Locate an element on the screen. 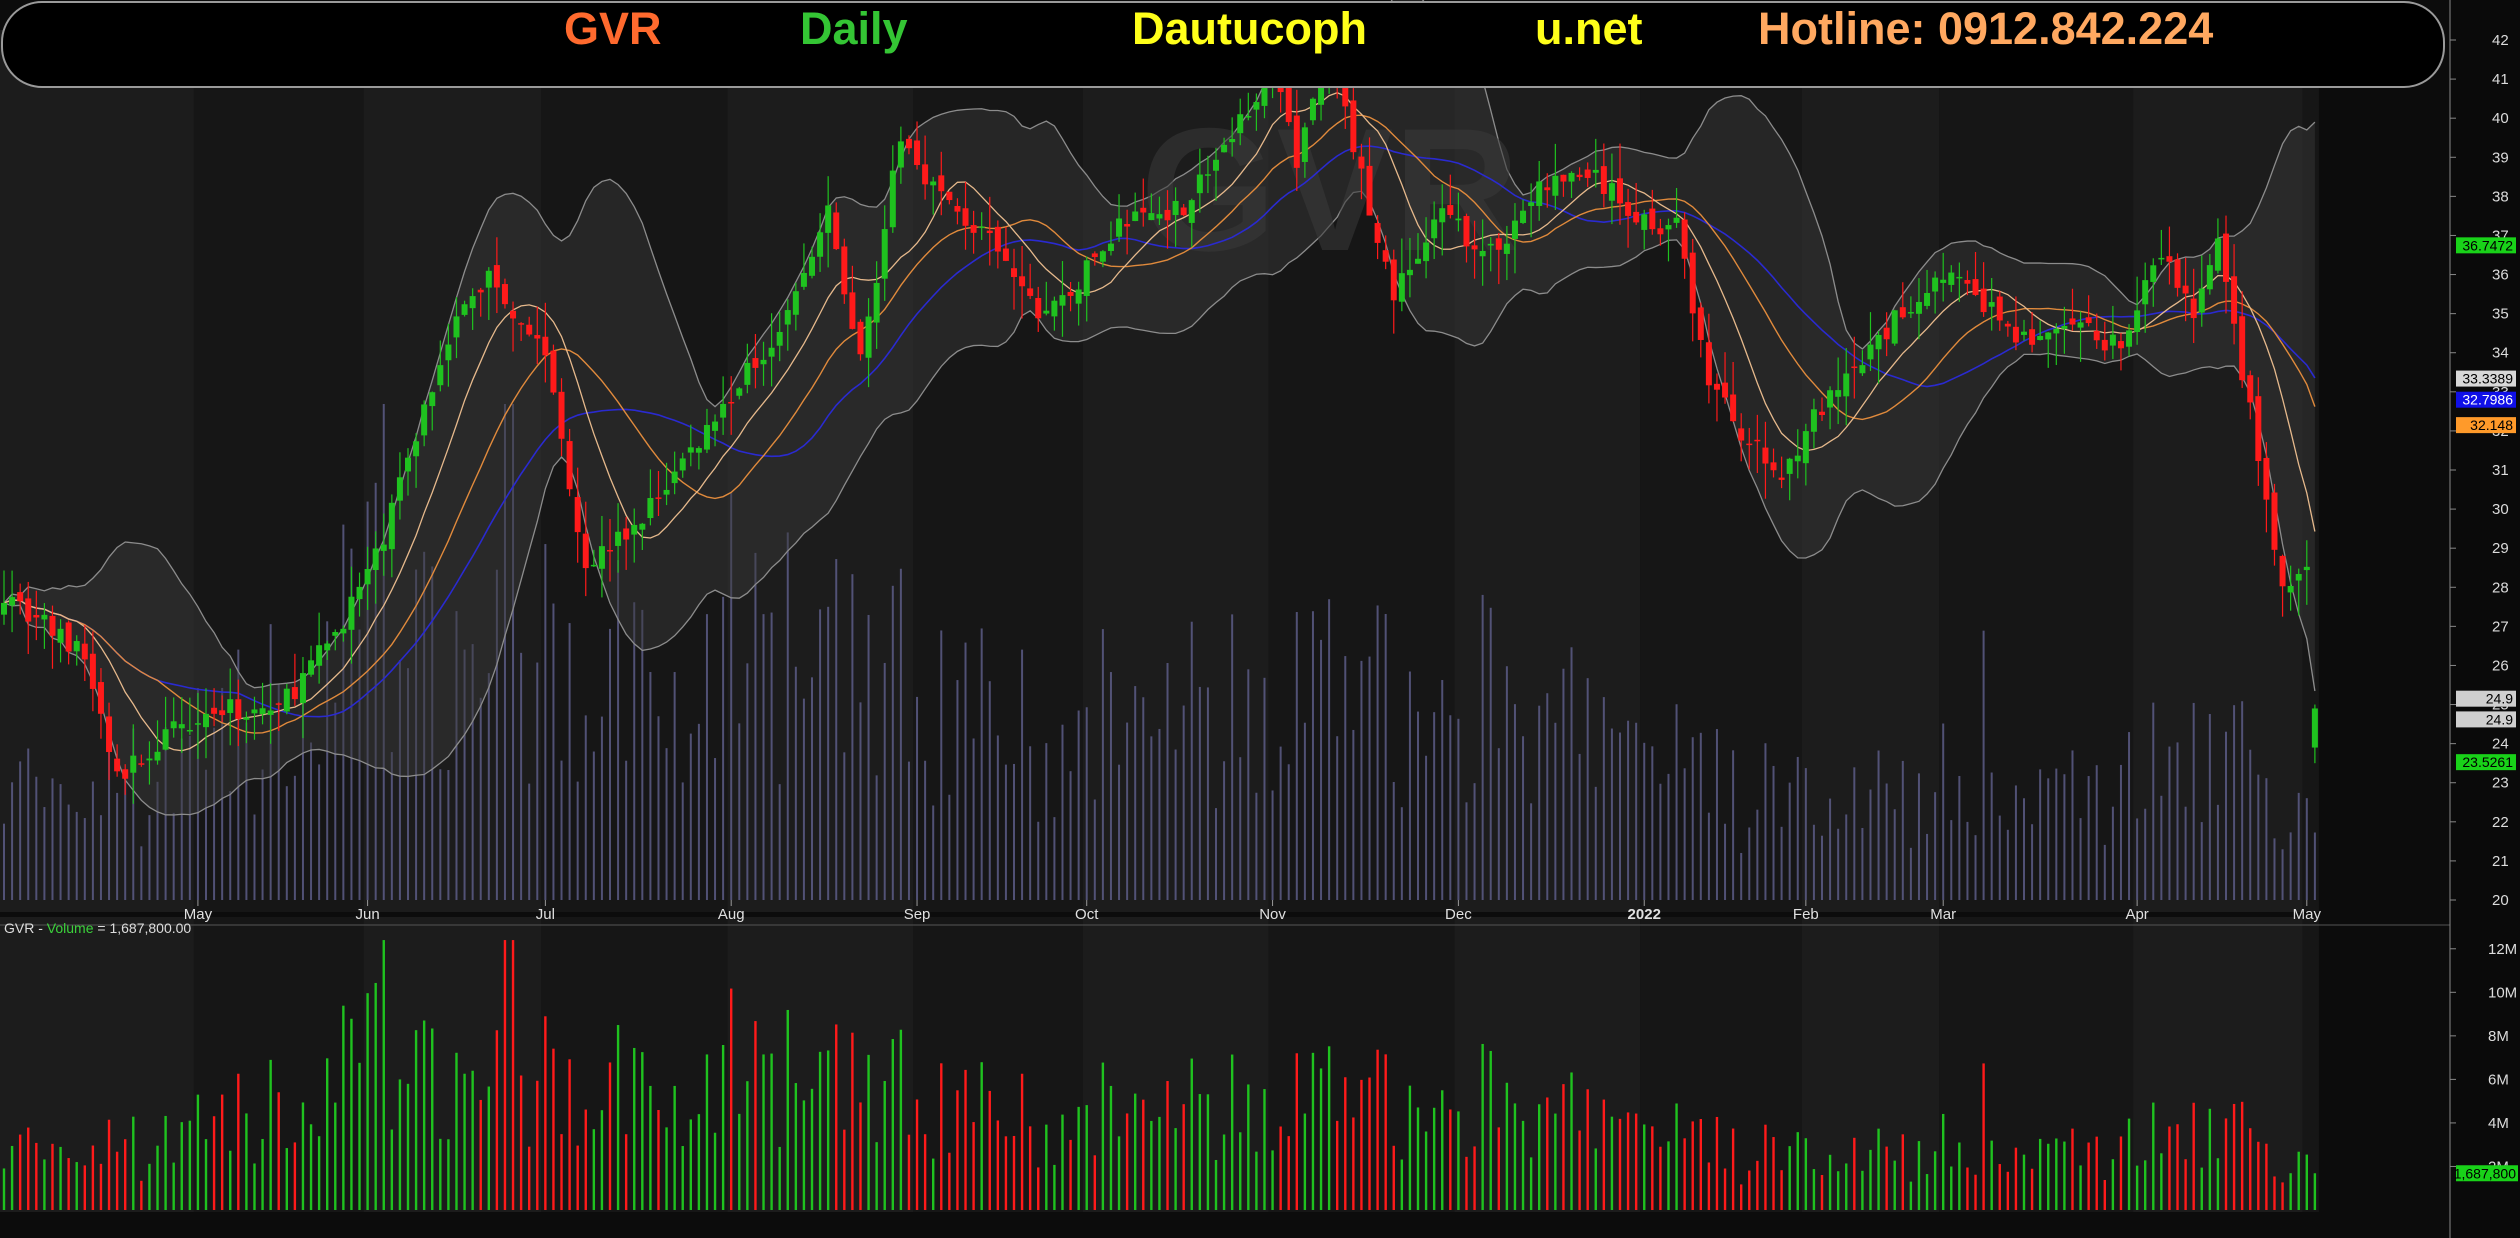 The image size is (2520, 1238). price-tick-label: 31 is located at coordinates (2500, 470).